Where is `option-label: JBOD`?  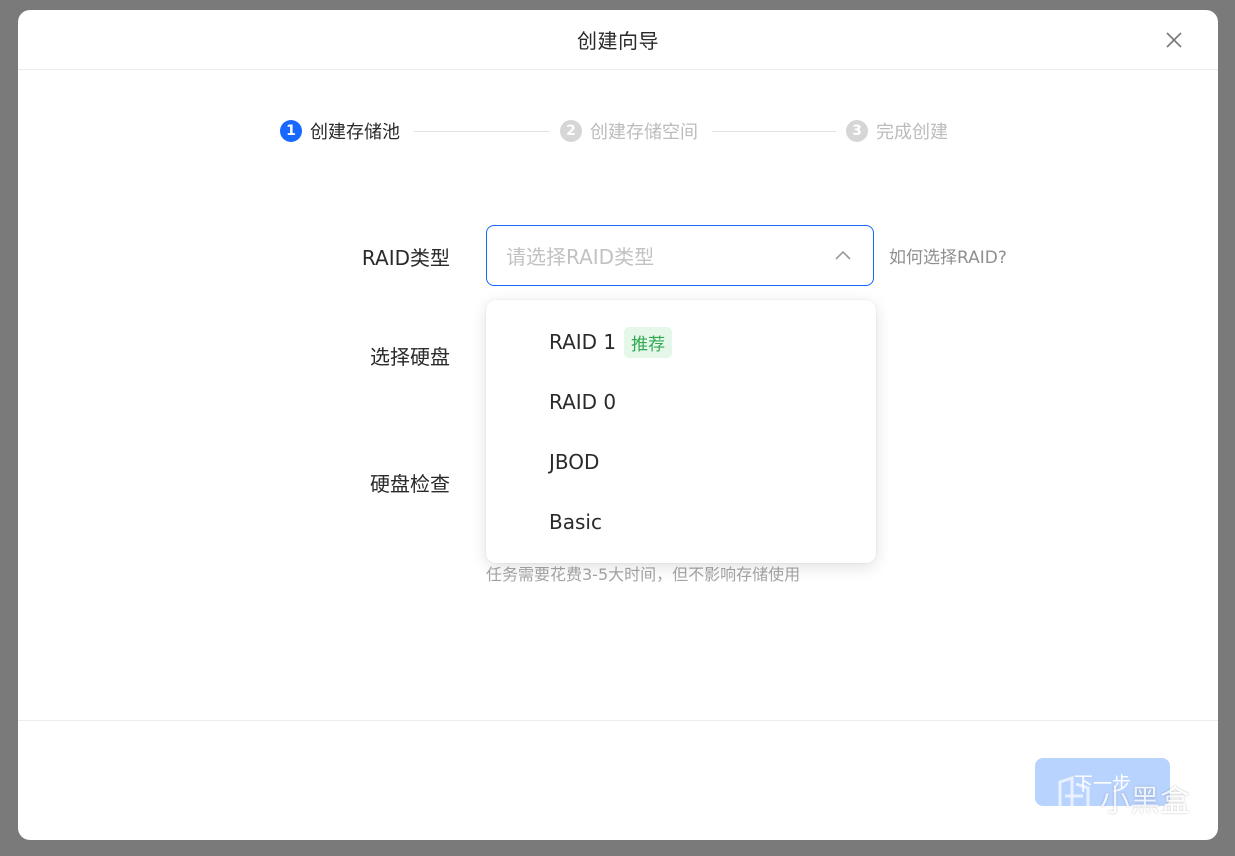 option-label: JBOD is located at coordinates (574, 462).